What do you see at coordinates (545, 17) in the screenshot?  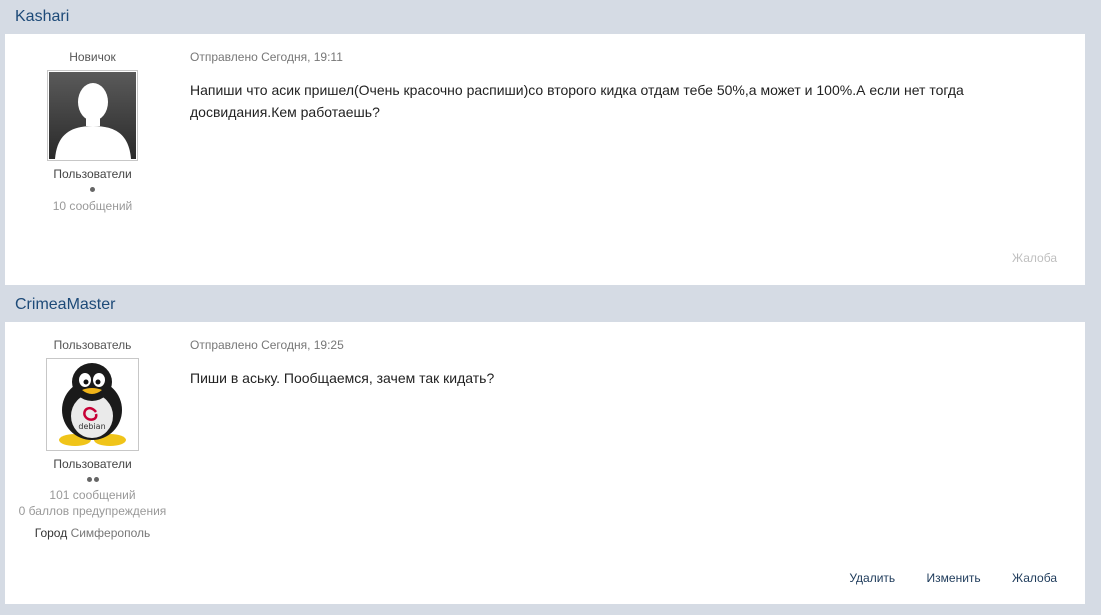 I see `post-header: Kashari` at bounding box center [545, 17].